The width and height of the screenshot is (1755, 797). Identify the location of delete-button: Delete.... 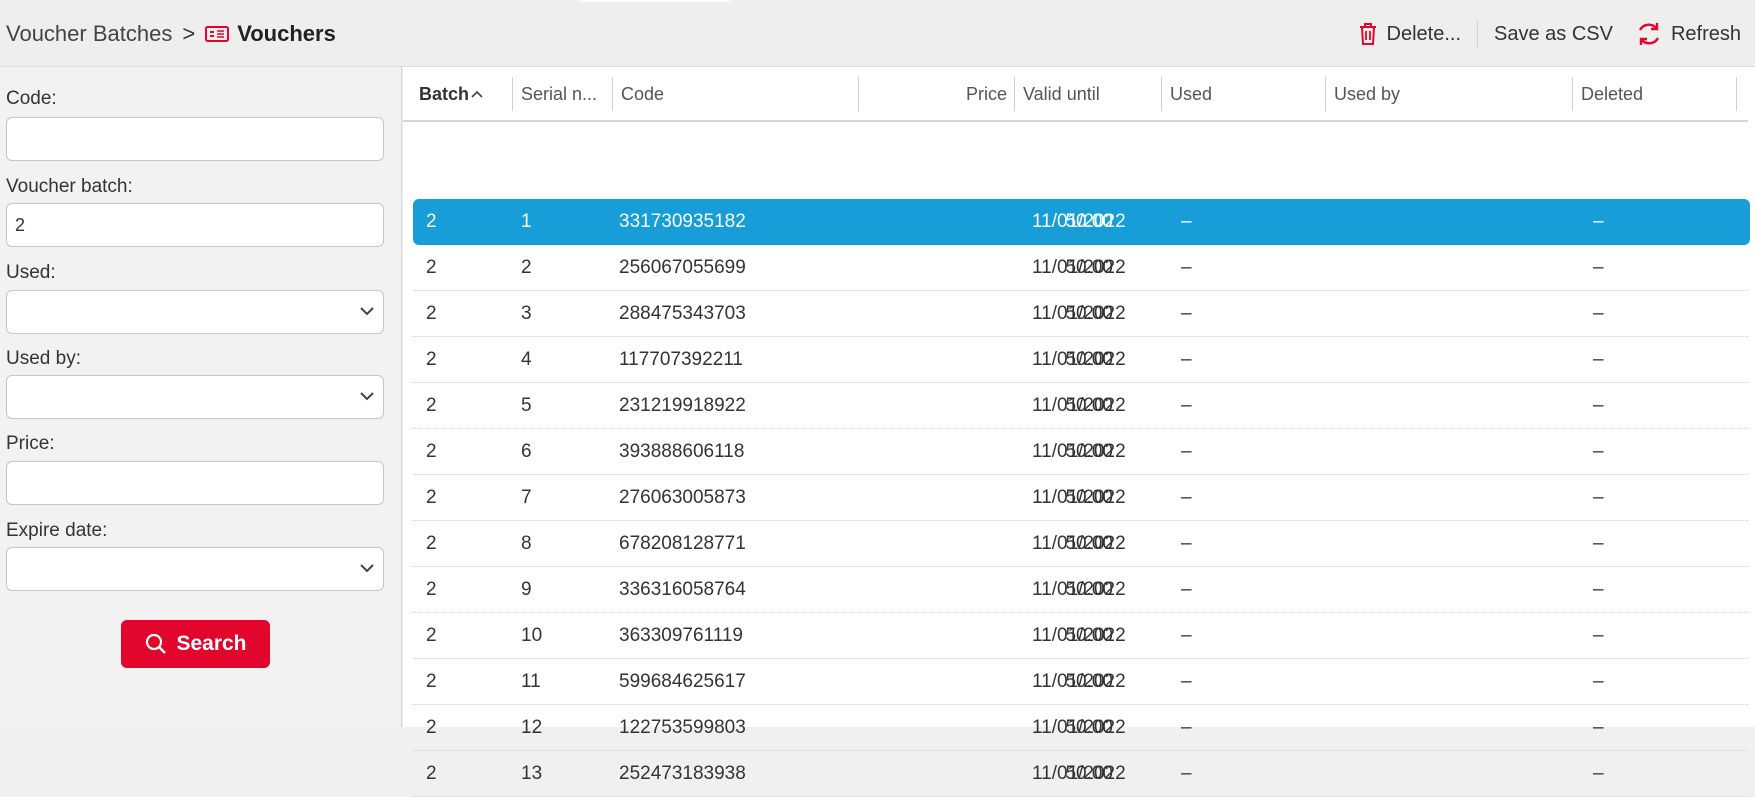
(1409, 34).